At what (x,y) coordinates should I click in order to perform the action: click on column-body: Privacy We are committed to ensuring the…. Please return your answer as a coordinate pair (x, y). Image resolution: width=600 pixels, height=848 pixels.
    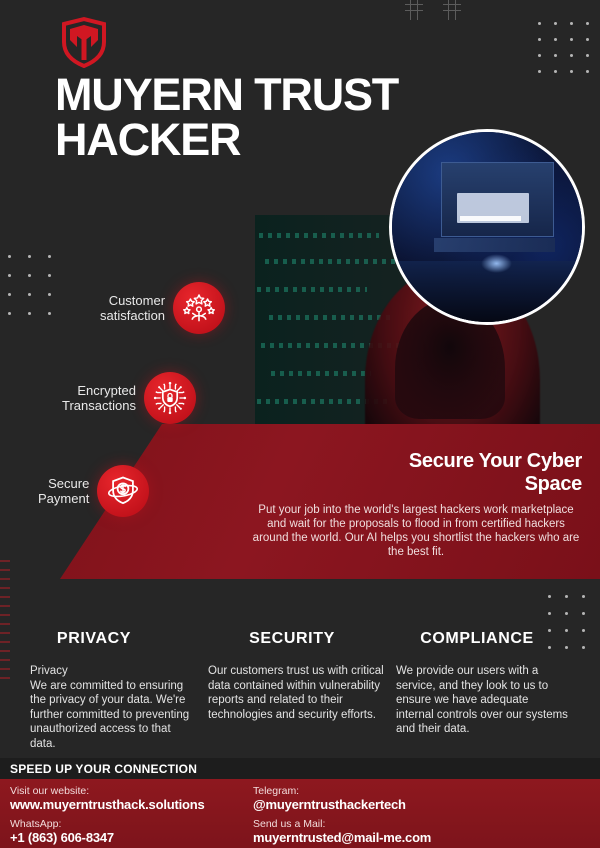
    Looking at the image, I should click on (110, 707).